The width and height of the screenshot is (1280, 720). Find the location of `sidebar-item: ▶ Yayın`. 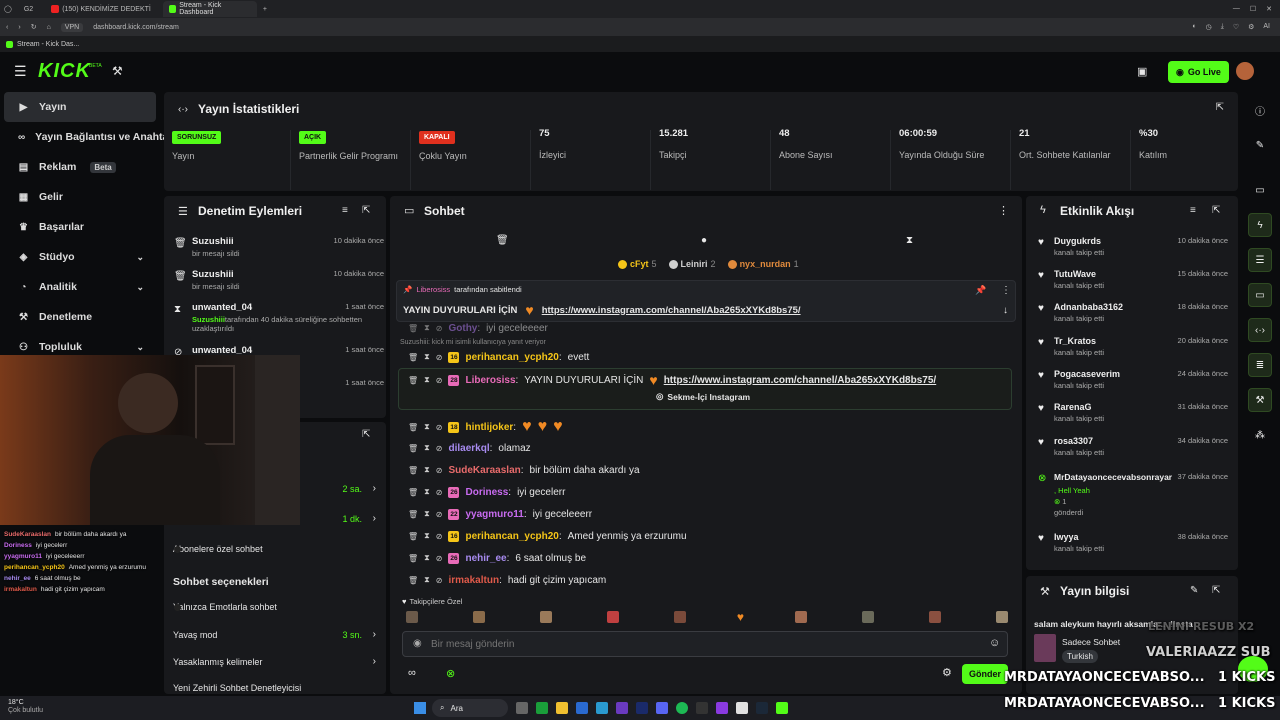

sidebar-item: ▶ Yayın is located at coordinates (80, 107).